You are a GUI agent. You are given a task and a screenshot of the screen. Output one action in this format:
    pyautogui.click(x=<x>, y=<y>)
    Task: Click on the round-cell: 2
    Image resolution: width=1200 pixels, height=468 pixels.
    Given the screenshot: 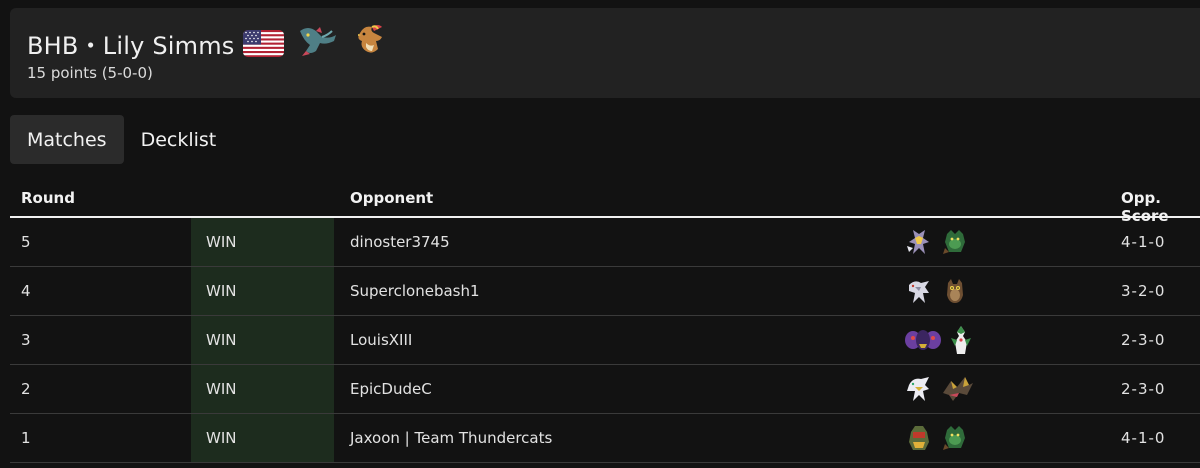 What is the action you would take?
    pyautogui.click(x=26, y=389)
    